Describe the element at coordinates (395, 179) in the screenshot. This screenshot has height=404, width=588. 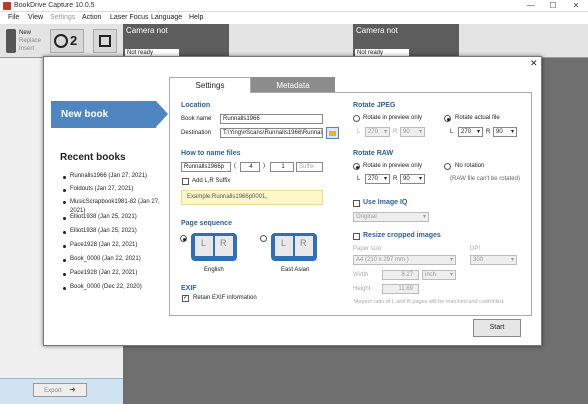
I see `raw-r-label: R` at that location.